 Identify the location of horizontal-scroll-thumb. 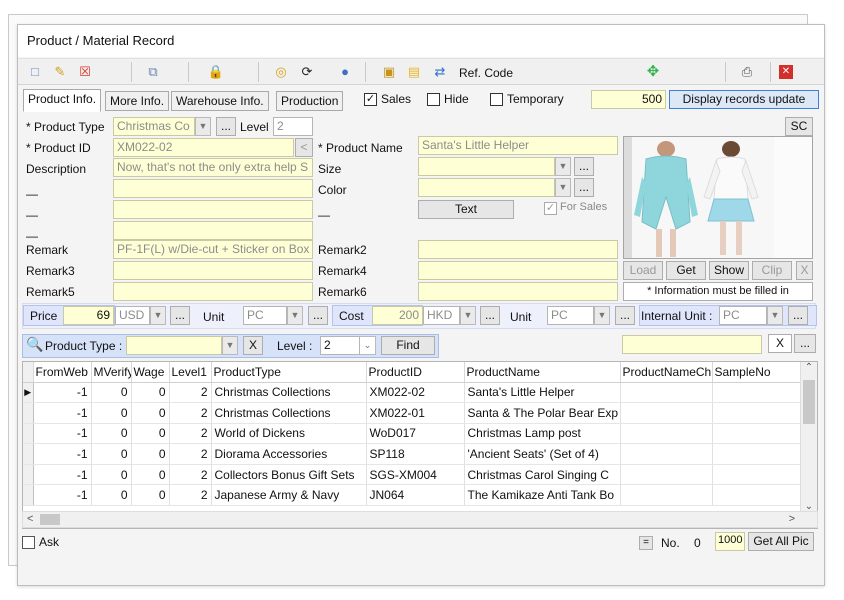
(50, 519).